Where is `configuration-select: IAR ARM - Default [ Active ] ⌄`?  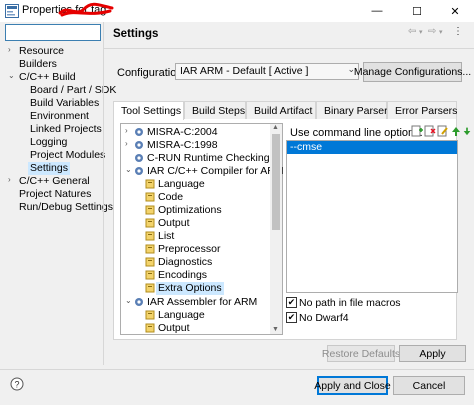 configuration-select: IAR ARM - Default [ Active ] ⌄ is located at coordinates (267, 71).